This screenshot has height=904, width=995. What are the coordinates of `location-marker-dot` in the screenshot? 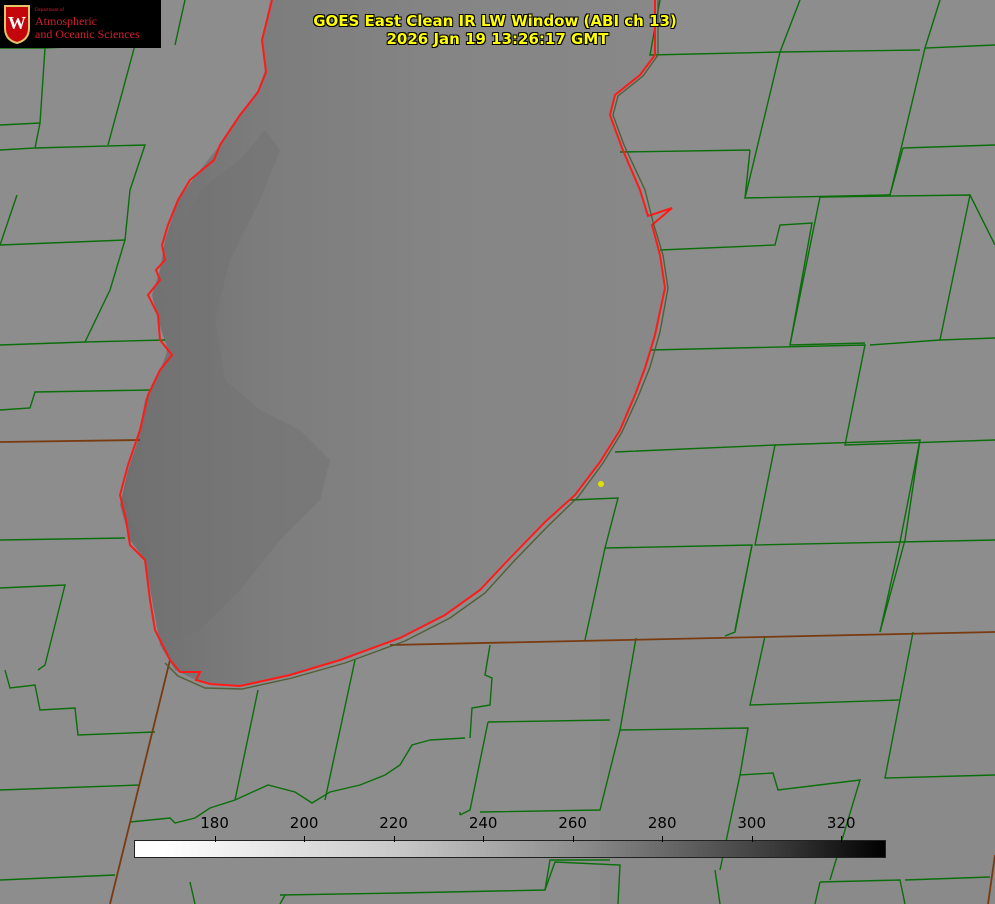 It's located at (601, 484).